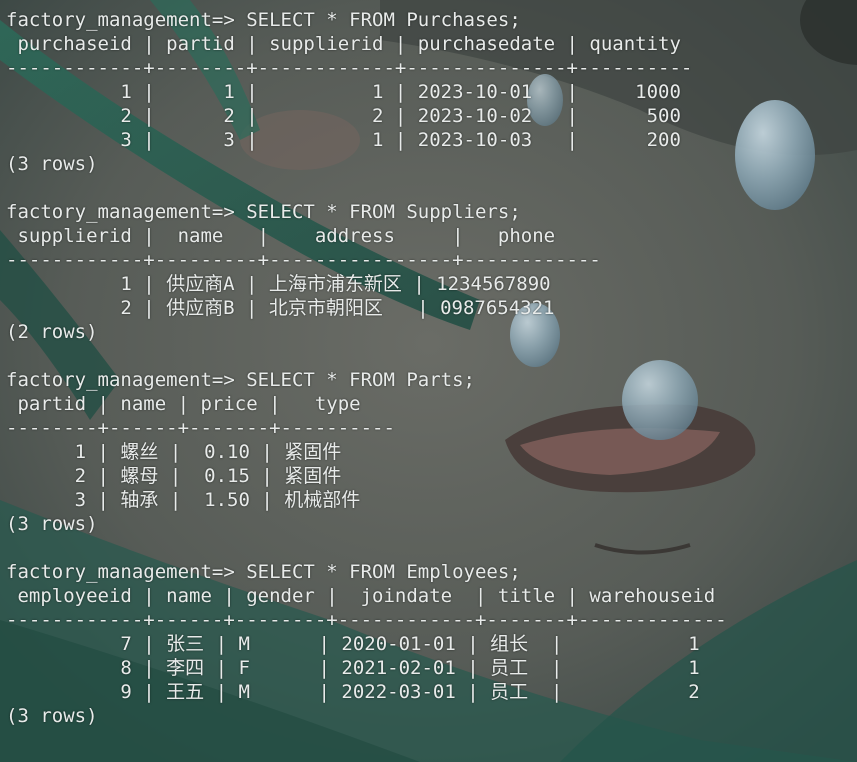 This screenshot has height=762, width=857. Describe the element at coordinates (52, 332) in the screenshot. I see `row-count-line: (2 rows)` at that location.